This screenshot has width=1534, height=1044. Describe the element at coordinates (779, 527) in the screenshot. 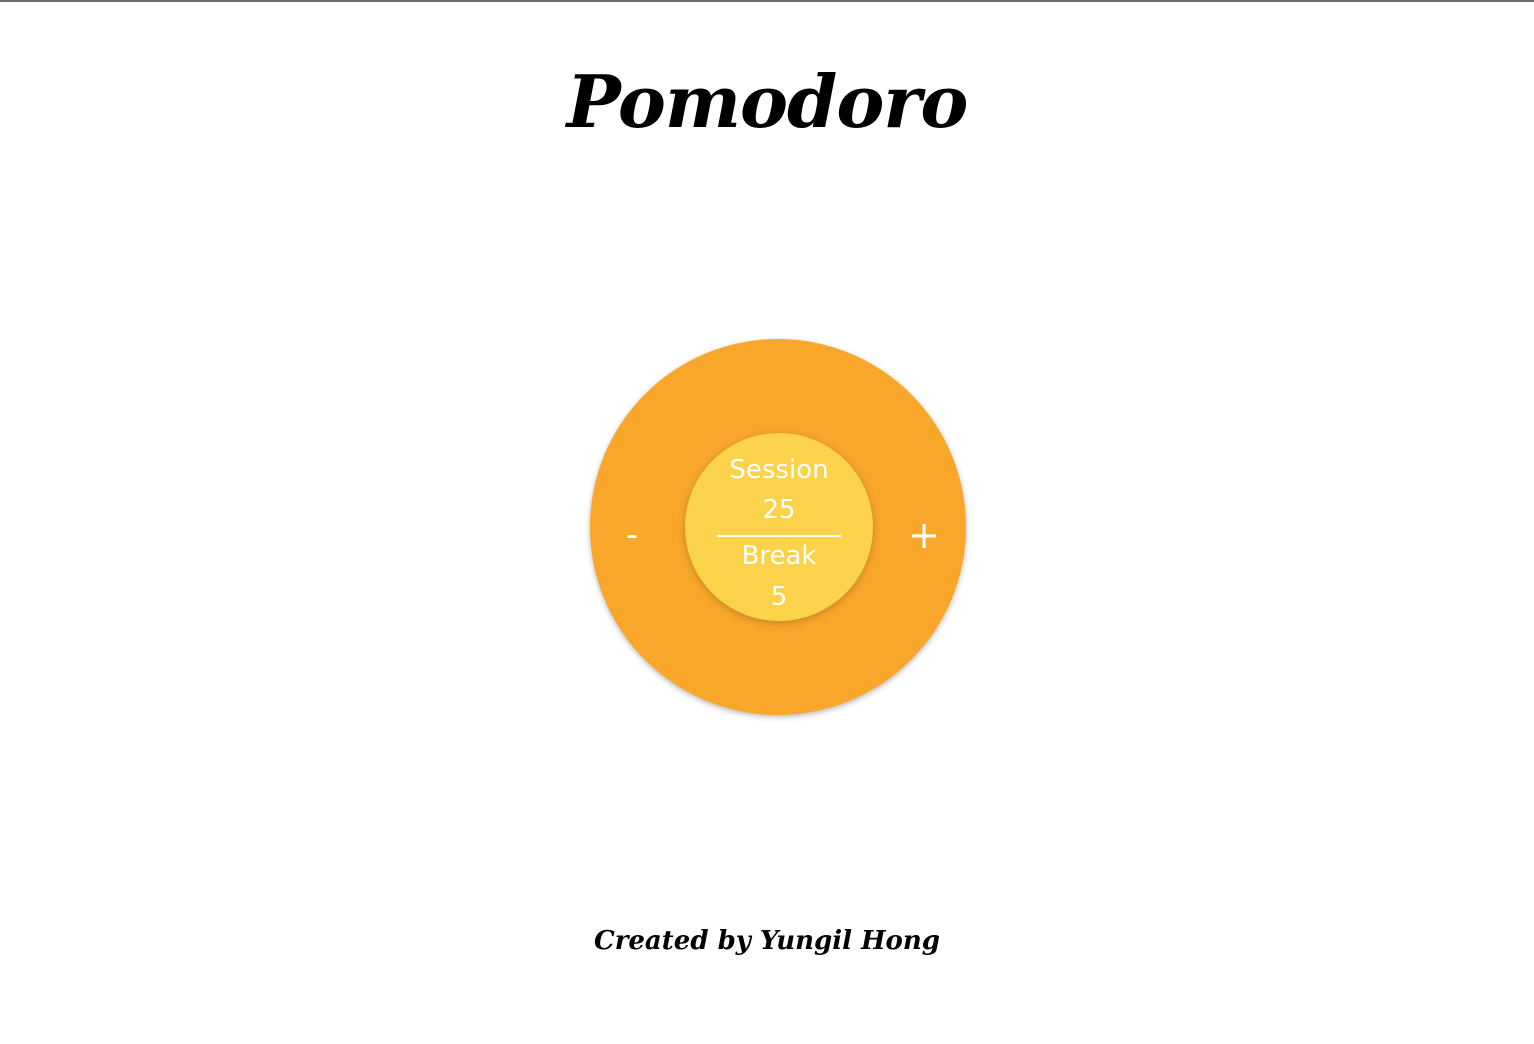

I see `session-break-display: Session 25 Break 5` at that location.